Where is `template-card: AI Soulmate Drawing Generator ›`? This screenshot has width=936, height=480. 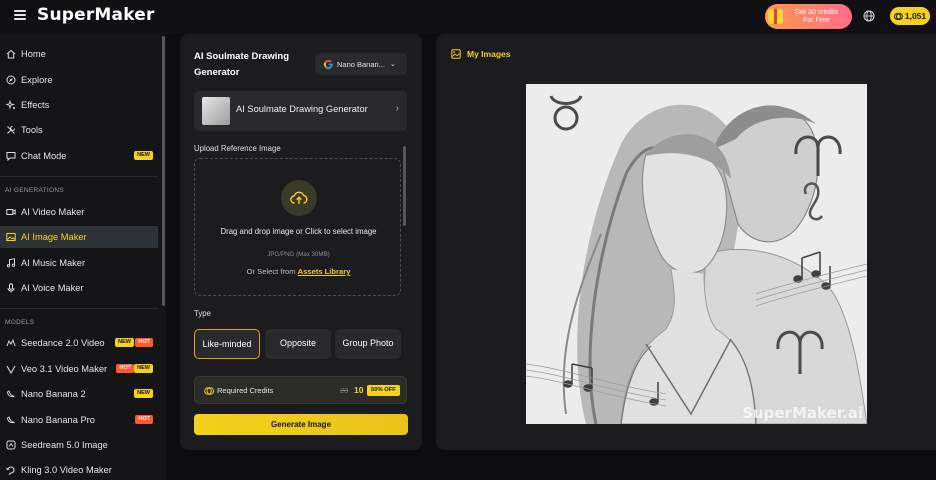
template-card: AI Soulmate Drawing Generator › is located at coordinates (300, 111).